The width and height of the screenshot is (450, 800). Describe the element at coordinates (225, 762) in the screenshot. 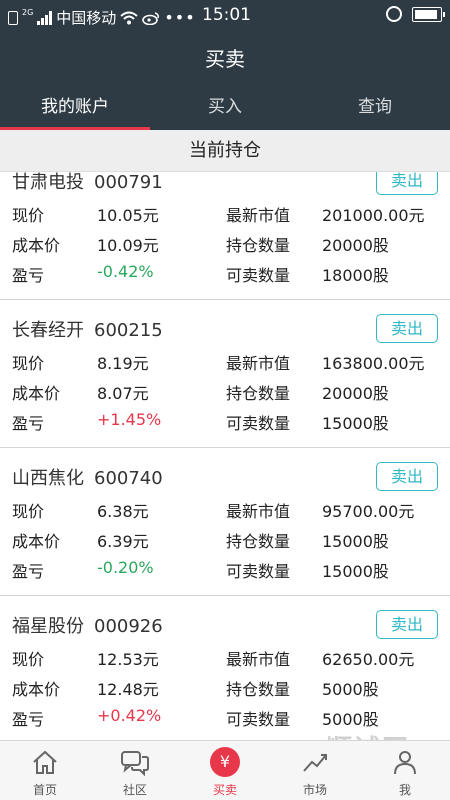

I see `yen-icon: ¥` at that location.